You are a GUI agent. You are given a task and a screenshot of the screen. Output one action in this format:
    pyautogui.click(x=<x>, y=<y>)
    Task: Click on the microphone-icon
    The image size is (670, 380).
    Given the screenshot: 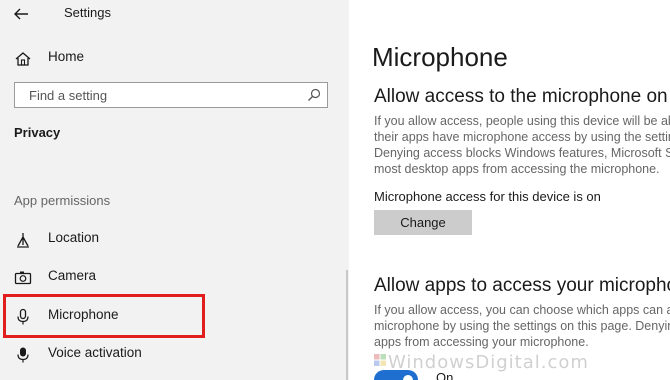 What is the action you would take?
    pyautogui.click(x=23, y=316)
    